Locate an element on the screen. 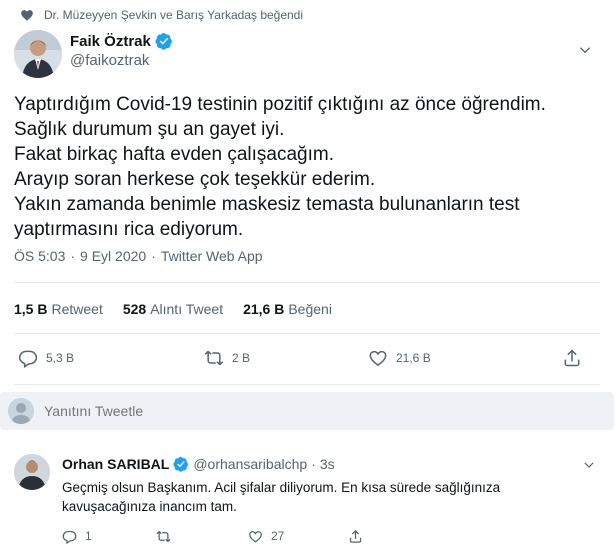 The height and width of the screenshot is (544, 616). tweet-source: Twitter Web App is located at coordinates (212, 256).